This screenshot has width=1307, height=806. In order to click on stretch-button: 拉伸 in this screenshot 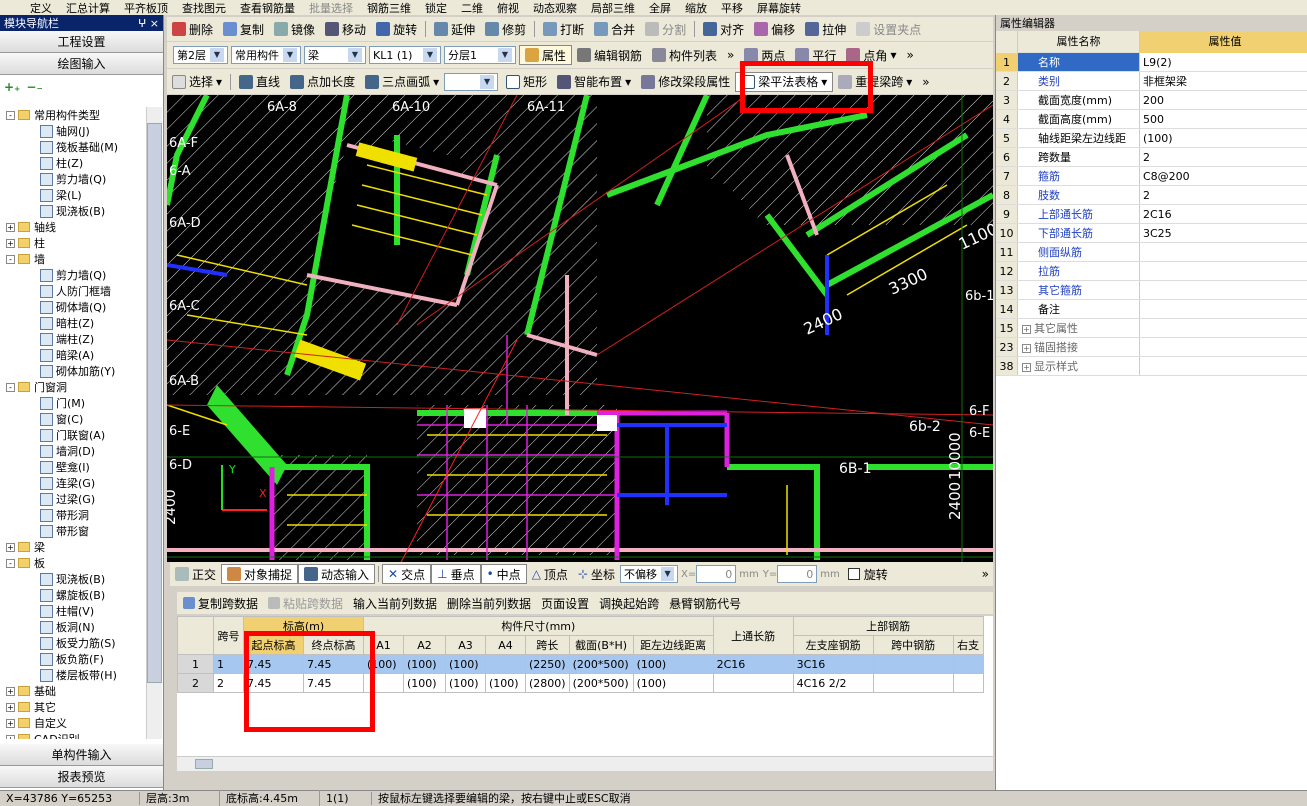, I will do `click(825, 29)`.